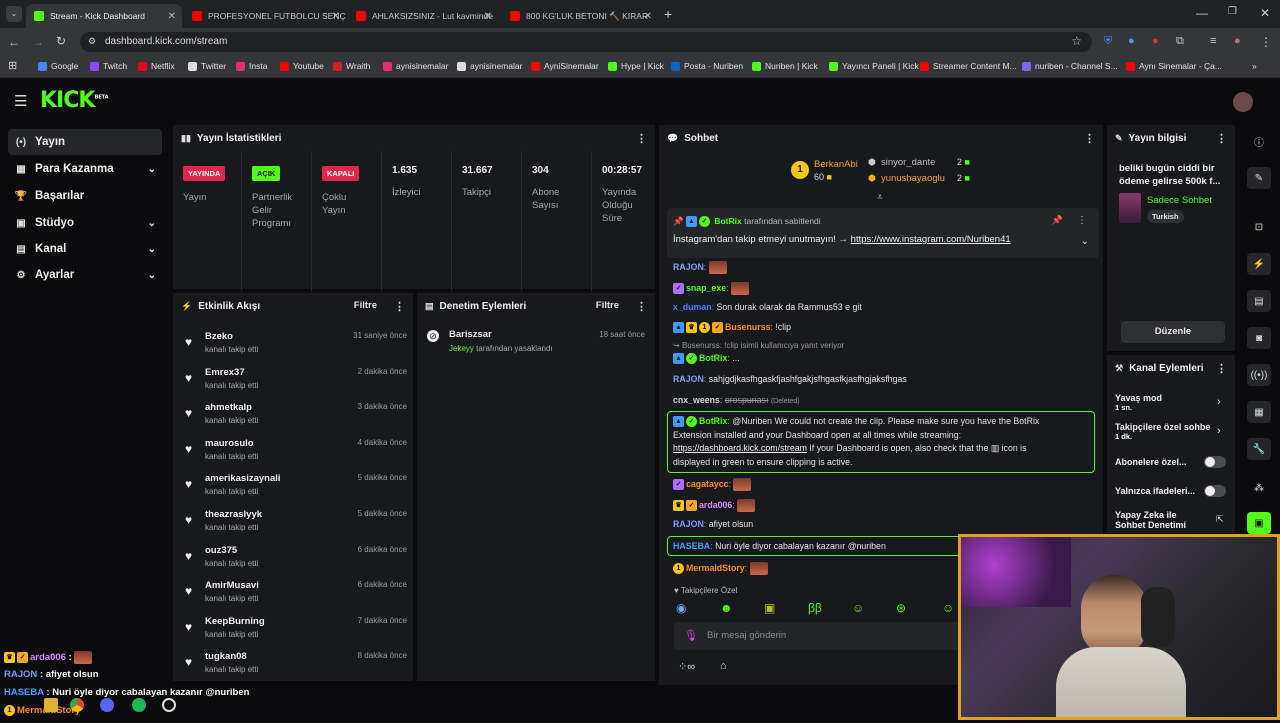 The height and width of the screenshot is (723, 1280). I want to click on category-link: Sadece Sohbet, so click(1179, 200).